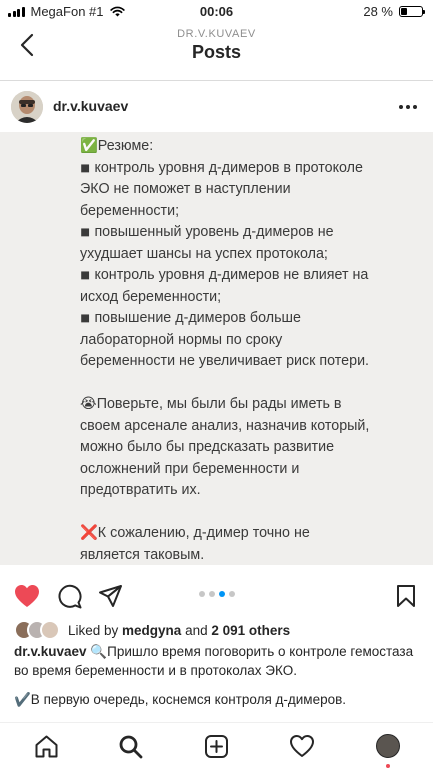 The image size is (433, 770). What do you see at coordinates (250, 630) in the screenshot?
I see `likes-count: 2 091 others` at bounding box center [250, 630].